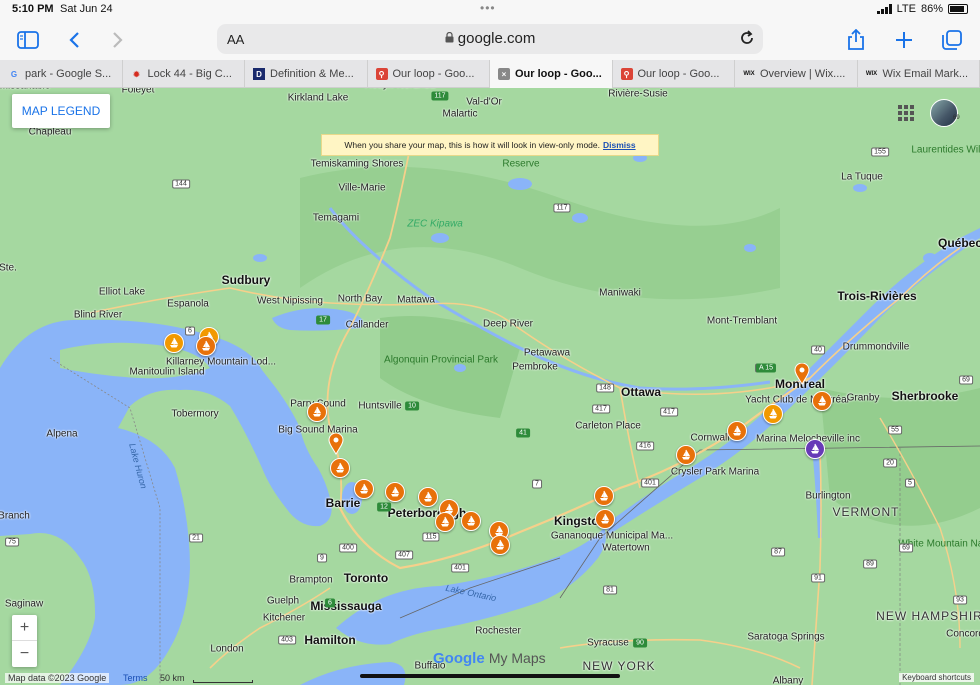 Image resolution: width=980 pixels, height=685 pixels. Describe the element at coordinates (715, 472) in the screenshot. I see `map-label: Crysler Park Marina` at that location.